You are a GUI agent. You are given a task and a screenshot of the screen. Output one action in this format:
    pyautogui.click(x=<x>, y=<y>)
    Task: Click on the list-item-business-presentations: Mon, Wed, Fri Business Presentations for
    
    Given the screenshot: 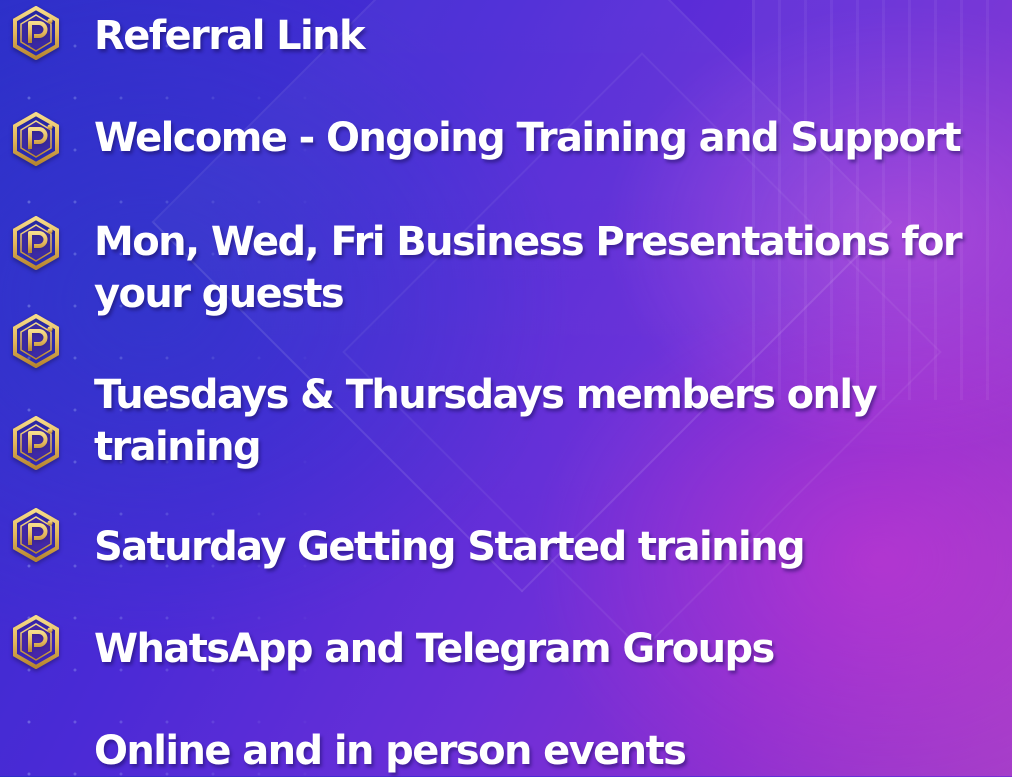 What is the action you would take?
    pyautogui.click(x=528, y=242)
    